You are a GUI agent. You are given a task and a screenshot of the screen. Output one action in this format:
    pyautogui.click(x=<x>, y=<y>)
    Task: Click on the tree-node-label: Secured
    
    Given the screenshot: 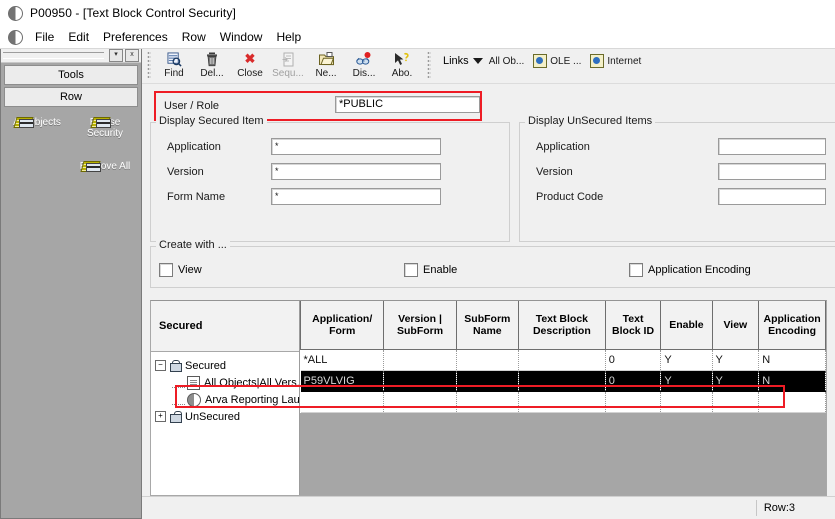 What is the action you would take?
    pyautogui.click(x=205, y=365)
    